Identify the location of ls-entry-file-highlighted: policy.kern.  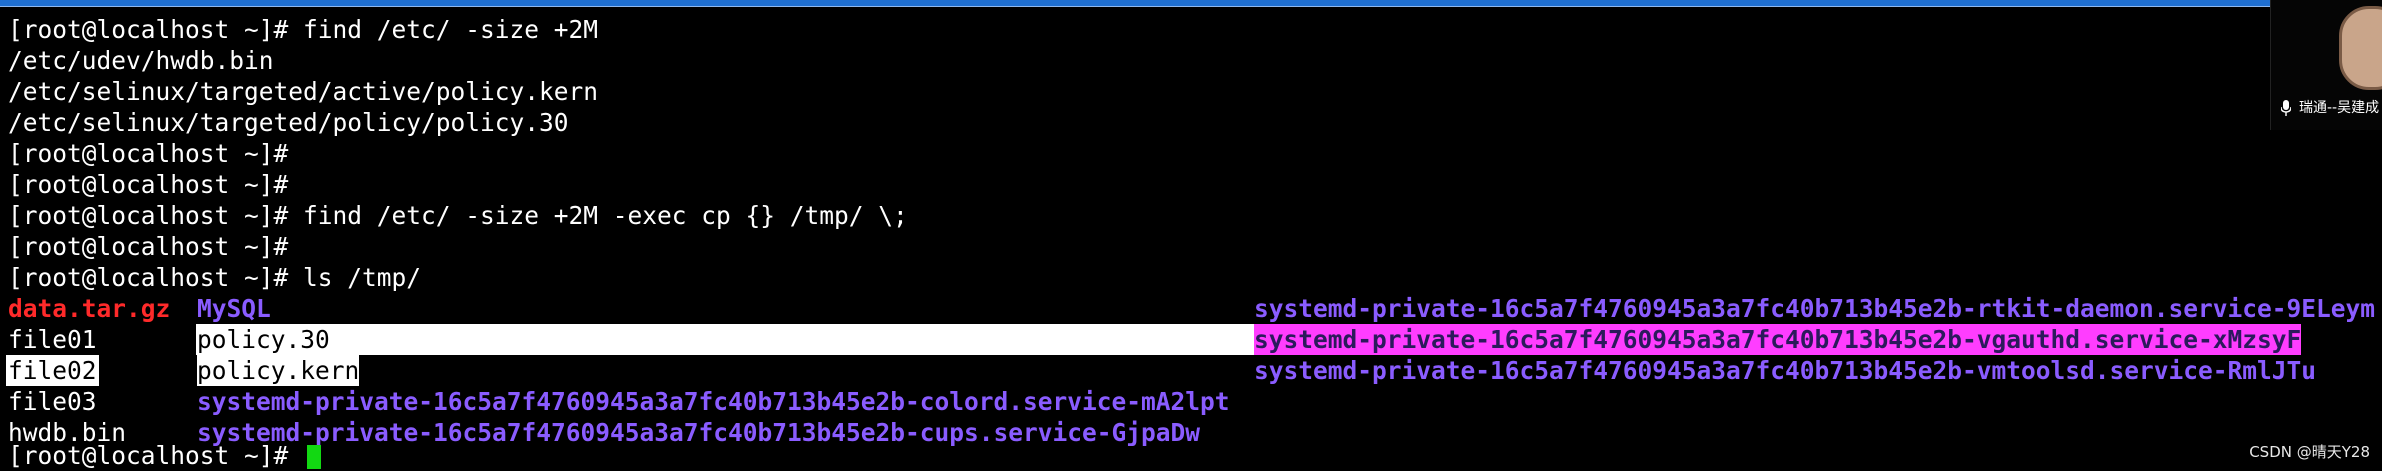
(278, 370).